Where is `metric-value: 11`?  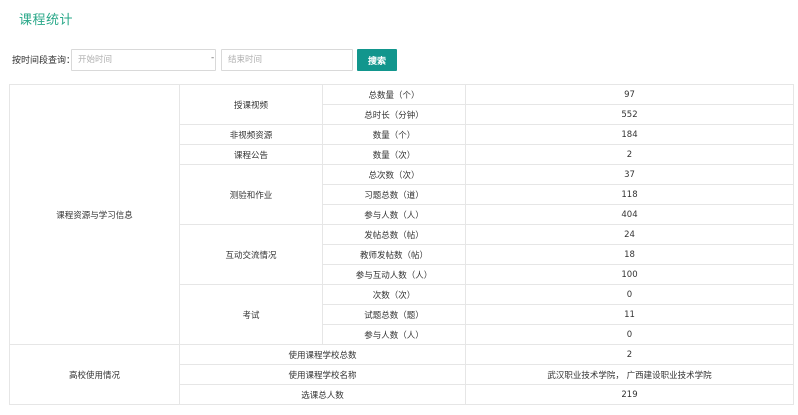 metric-value: 11 is located at coordinates (629, 314).